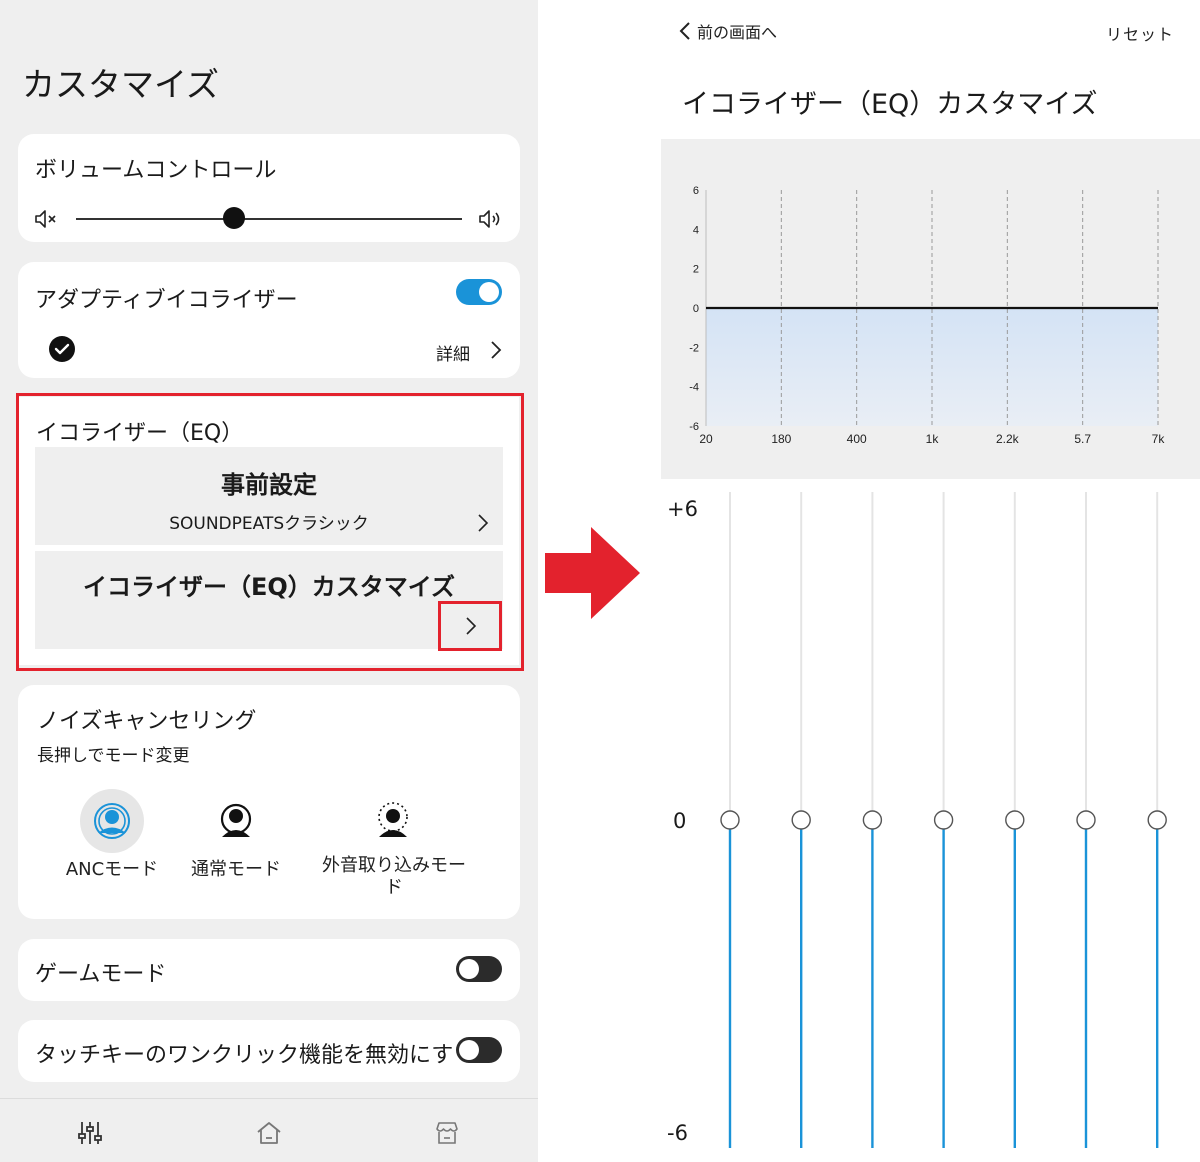 This screenshot has height=1162, width=1200. I want to click on speaker-loud-icon, so click(491, 219).